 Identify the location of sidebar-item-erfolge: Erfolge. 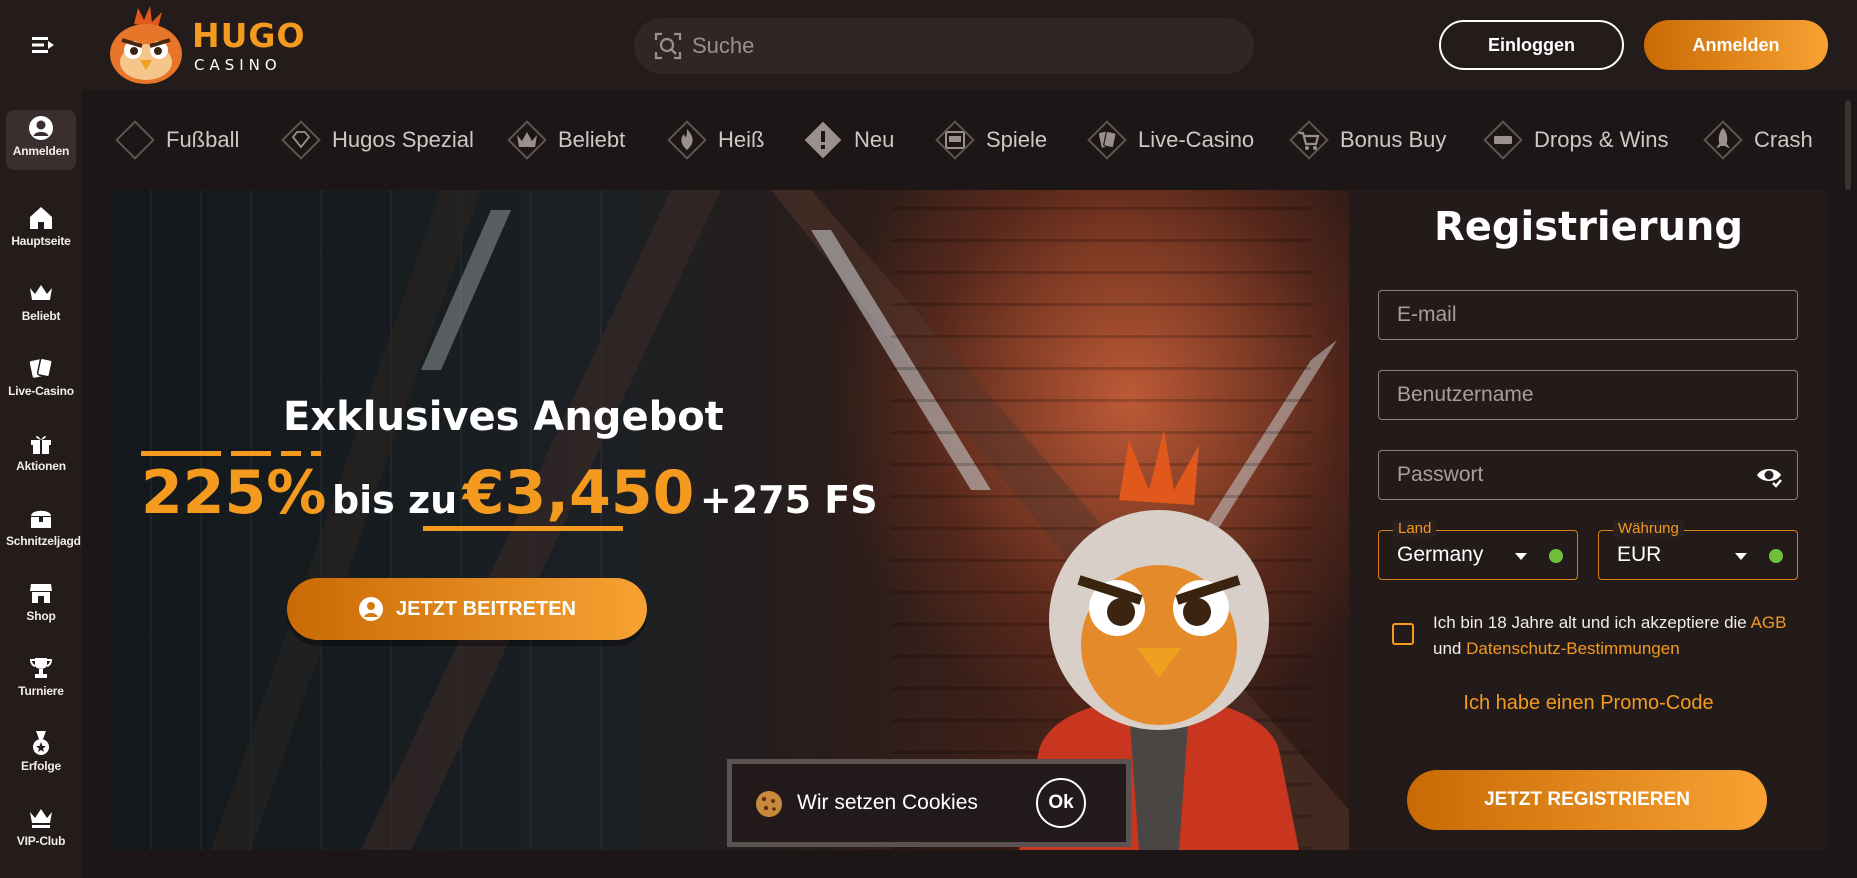
(41, 755).